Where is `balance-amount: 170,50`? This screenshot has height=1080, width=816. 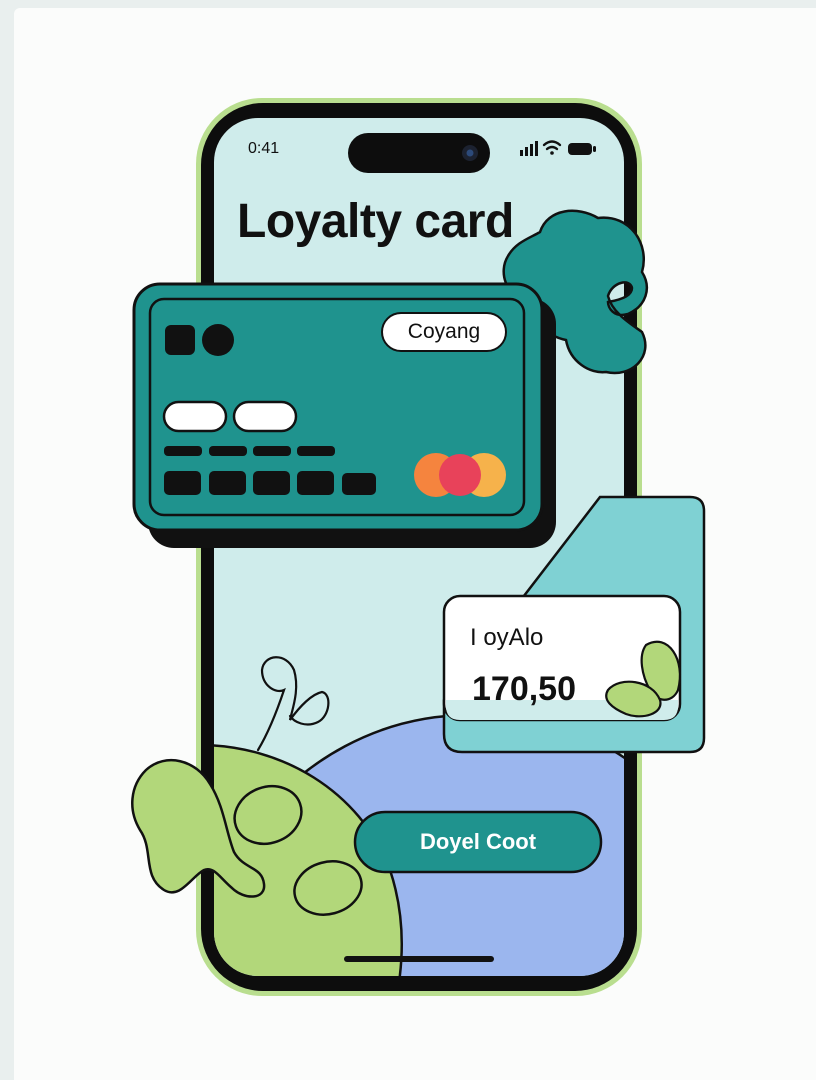 balance-amount: 170,50 is located at coordinates (524, 689).